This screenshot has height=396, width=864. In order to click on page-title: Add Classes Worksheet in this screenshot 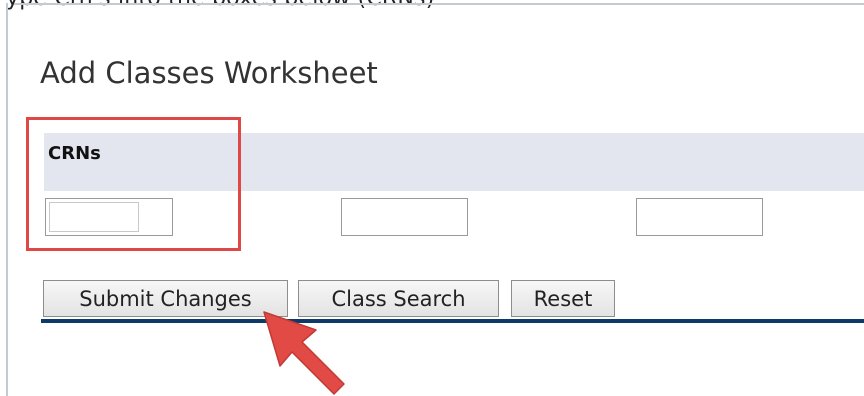, I will do `click(209, 73)`.